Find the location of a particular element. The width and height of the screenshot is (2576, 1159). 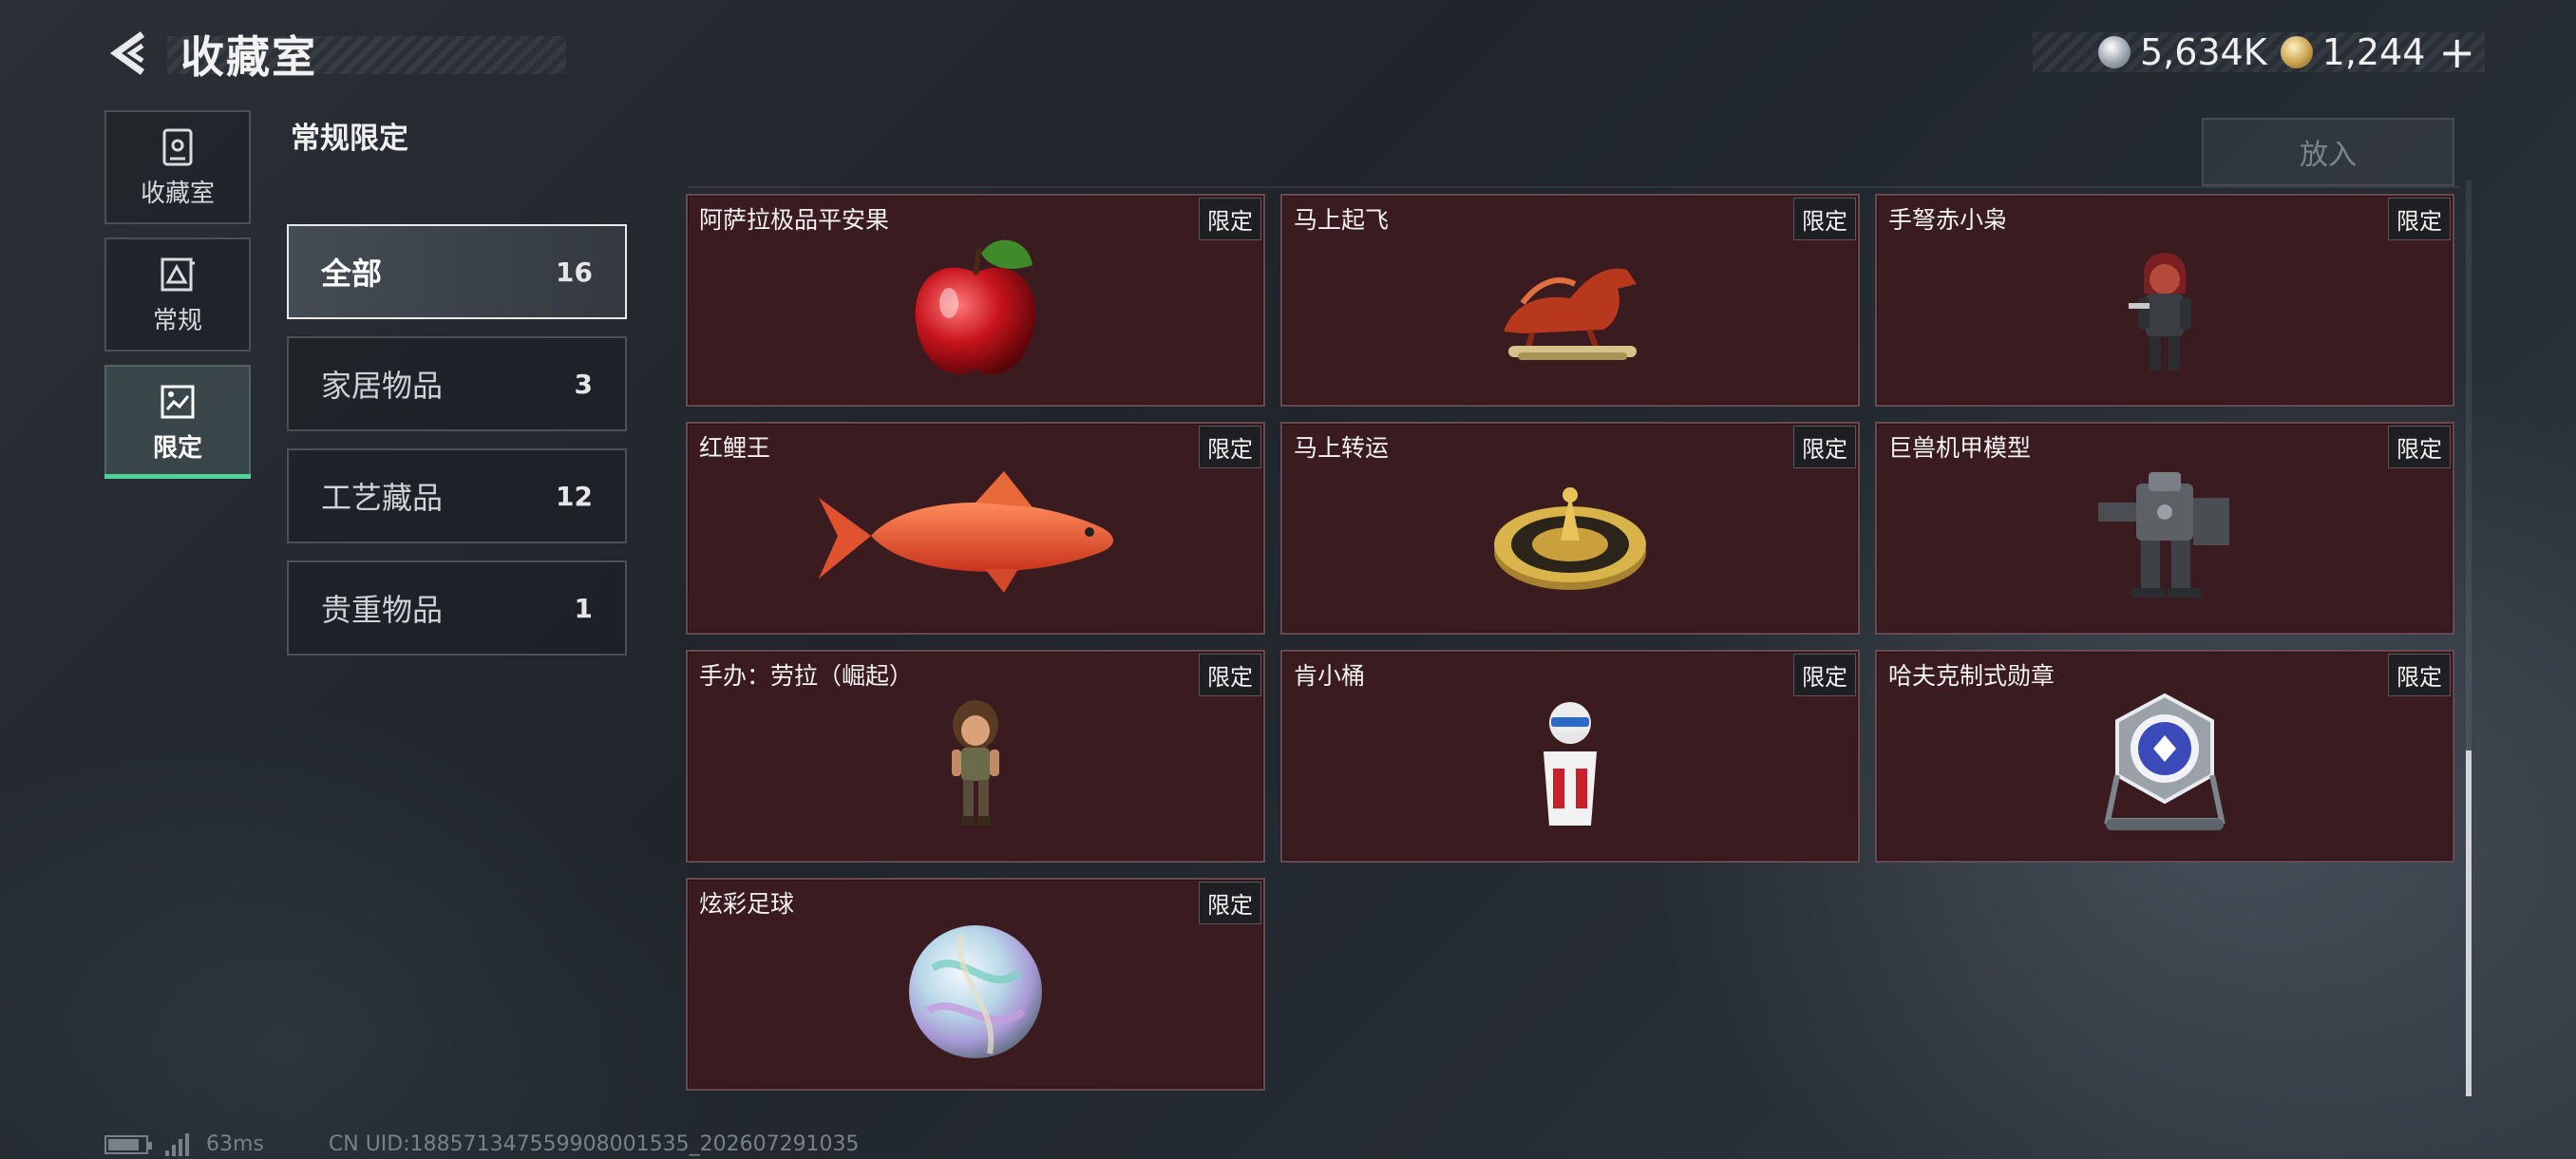

colonel-bucket-icon is located at coordinates (1570, 764).